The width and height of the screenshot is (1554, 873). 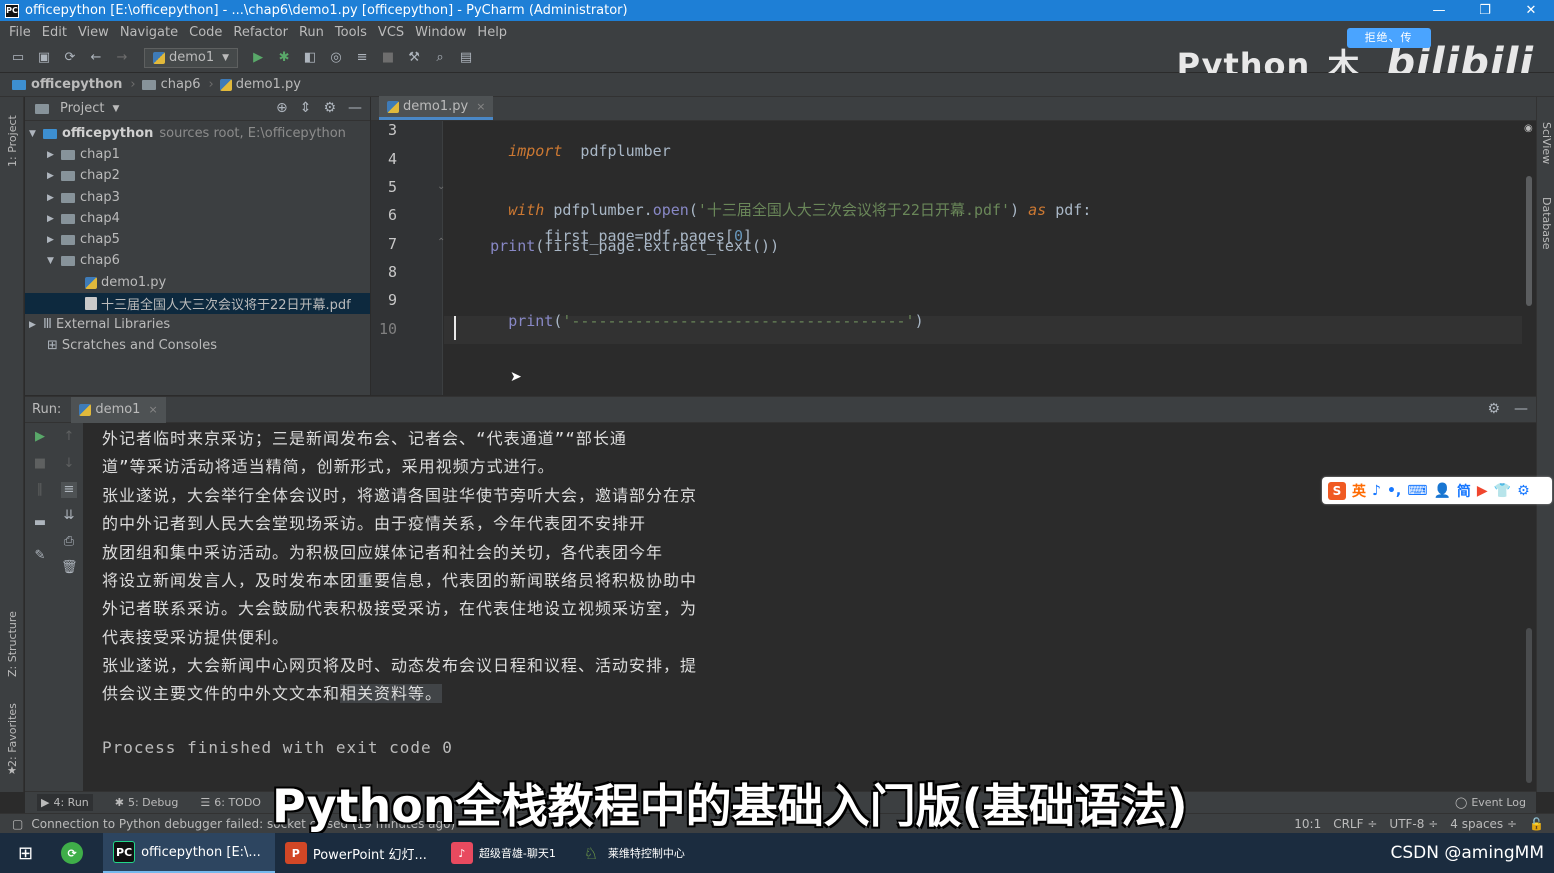 What do you see at coordinates (77, 853) in the screenshot?
I see `taskbar-browser: ⟳` at bounding box center [77, 853].